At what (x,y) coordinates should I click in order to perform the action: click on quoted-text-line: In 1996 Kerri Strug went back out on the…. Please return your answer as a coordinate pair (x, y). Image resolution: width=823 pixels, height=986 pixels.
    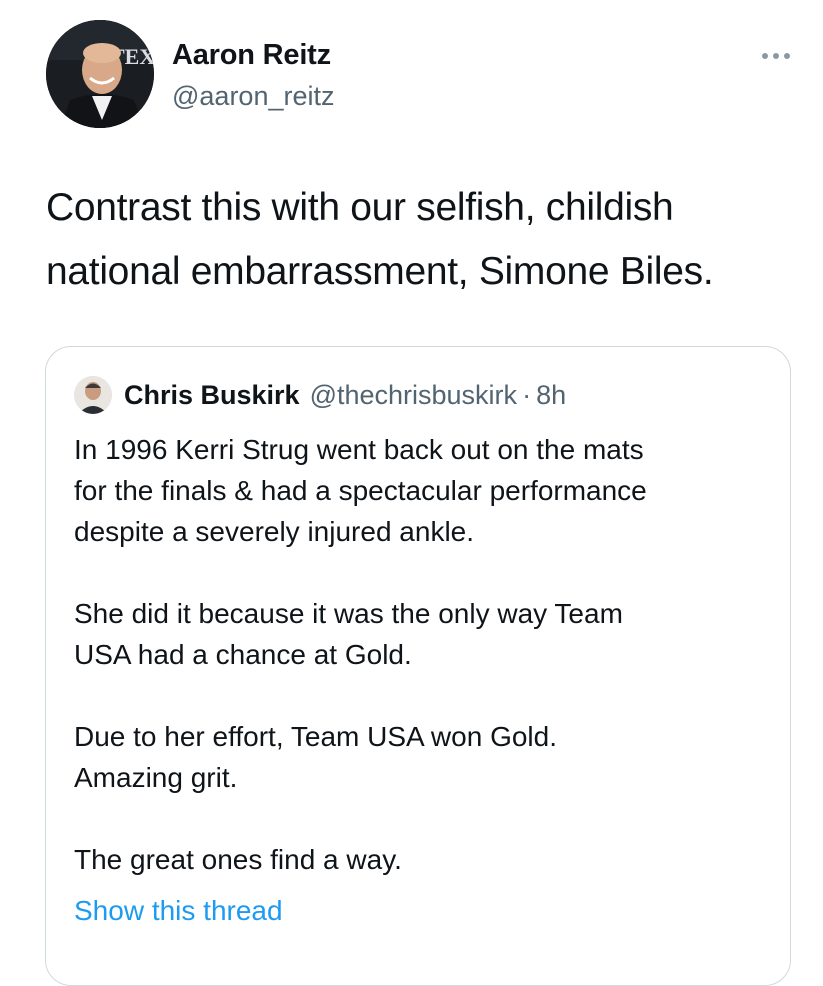
    Looking at the image, I should click on (359, 449).